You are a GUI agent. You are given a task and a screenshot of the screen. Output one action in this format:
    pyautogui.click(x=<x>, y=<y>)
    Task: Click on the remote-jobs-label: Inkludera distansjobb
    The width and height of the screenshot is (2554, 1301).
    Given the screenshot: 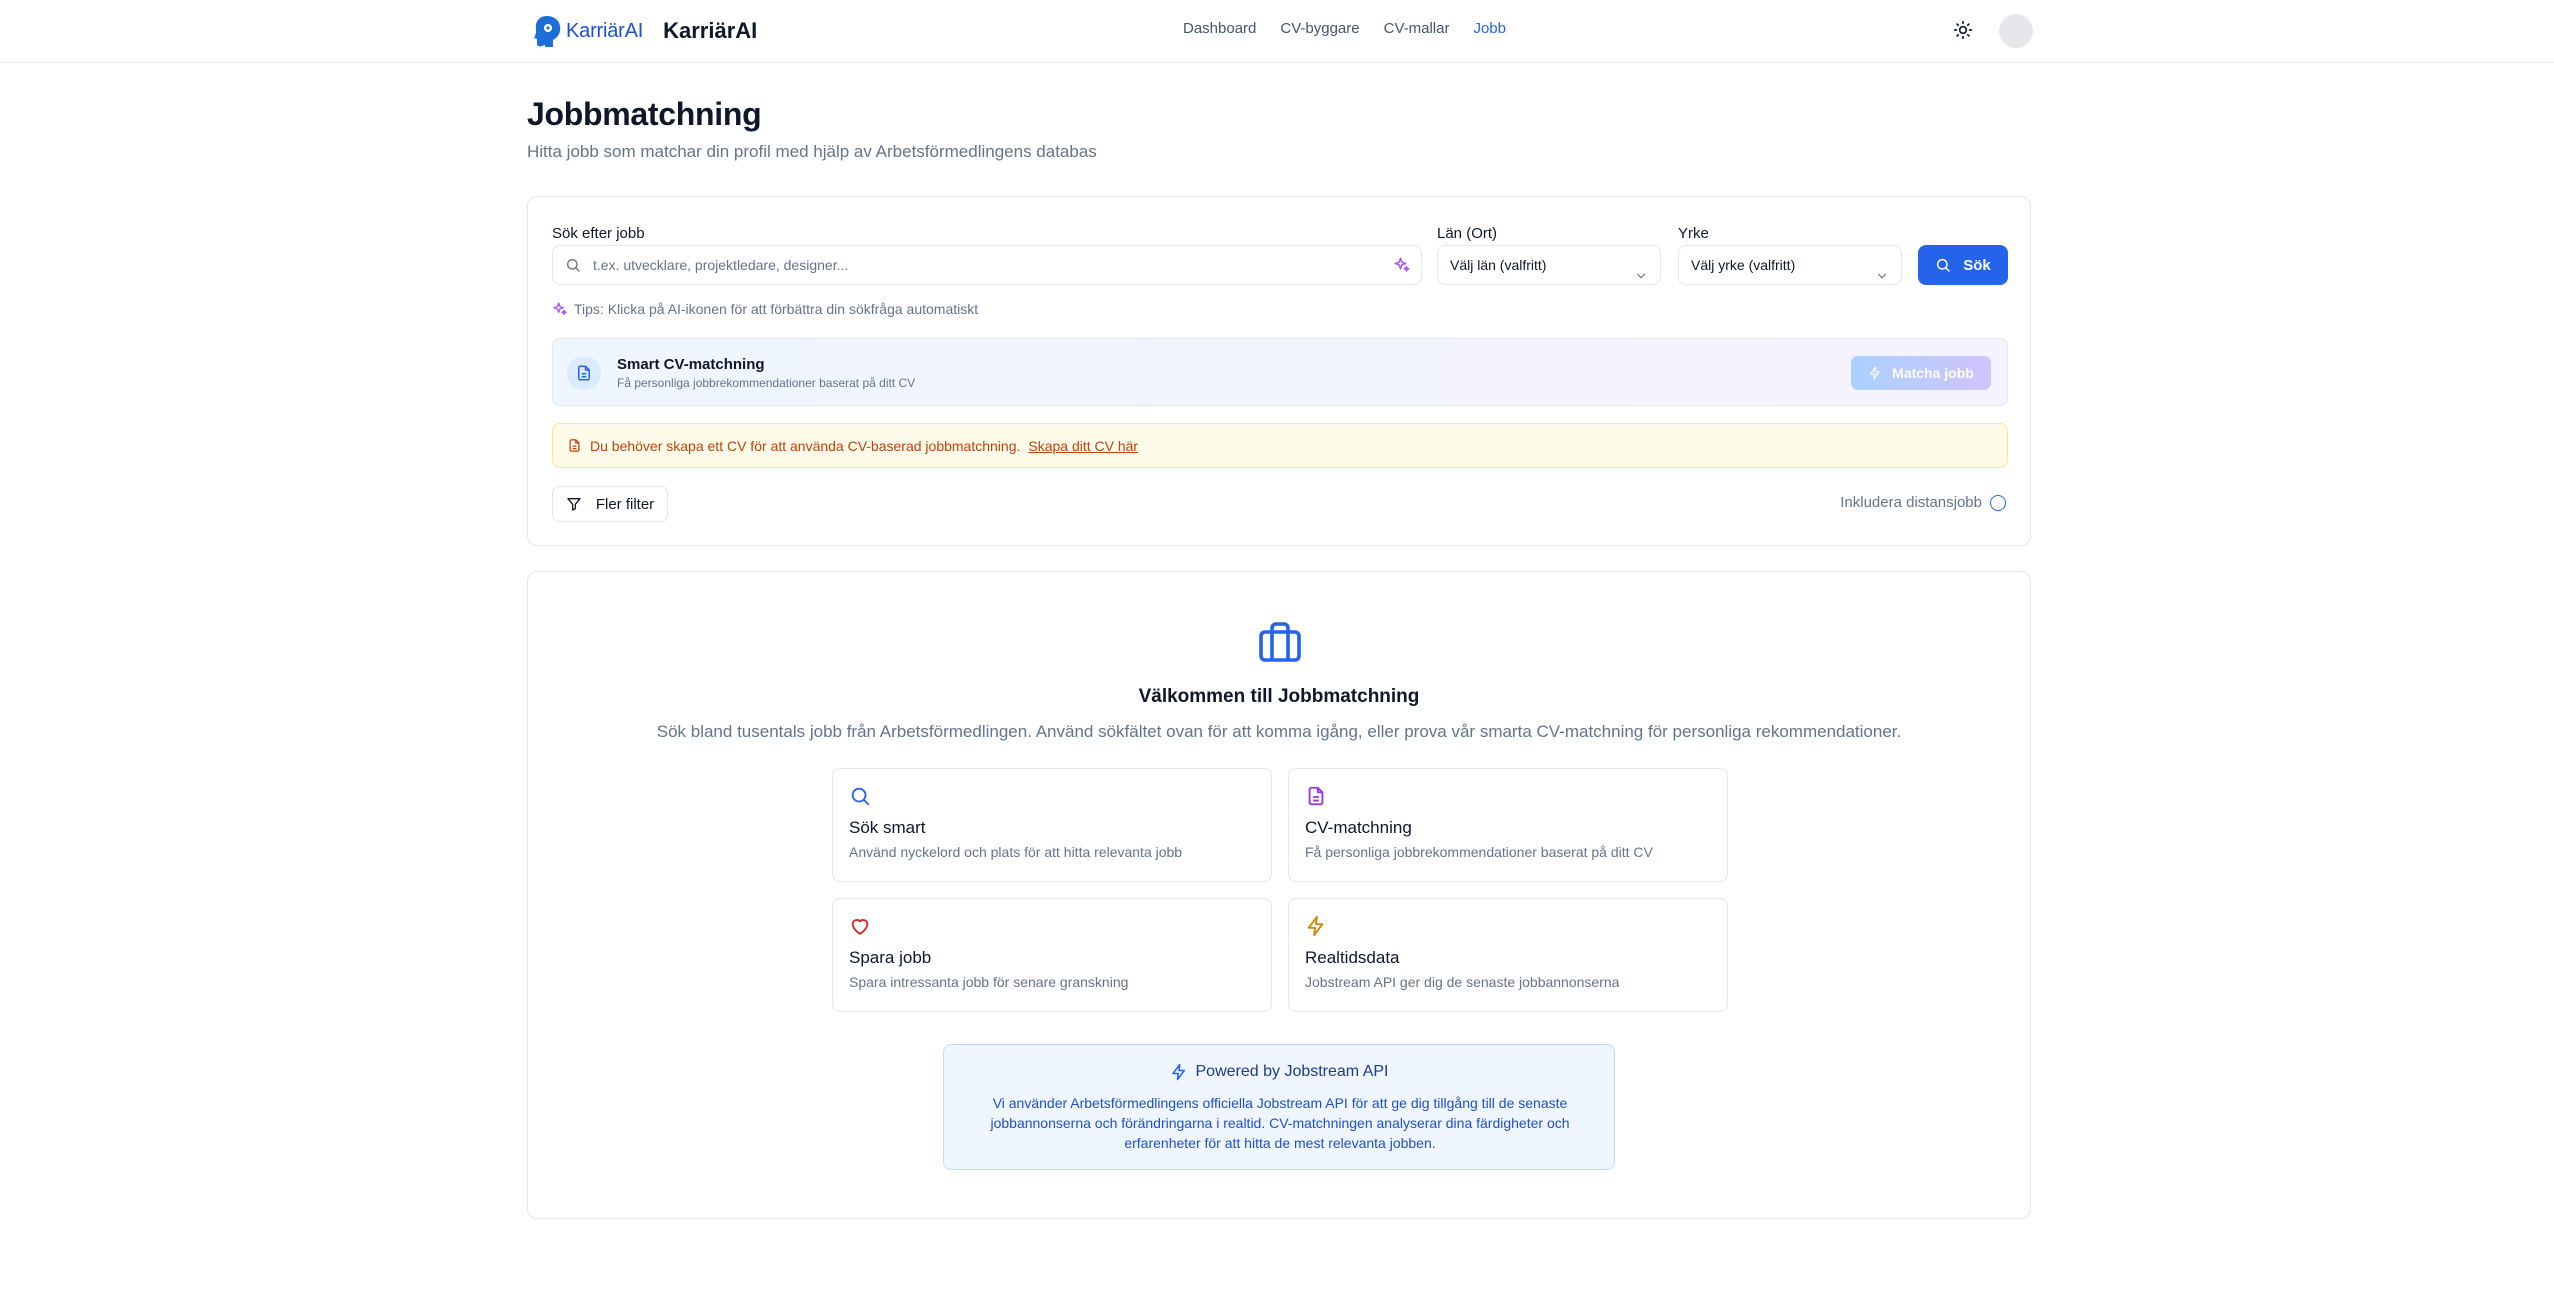 What is the action you would take?
    pyautogui.click(x=1911, y=502)
    